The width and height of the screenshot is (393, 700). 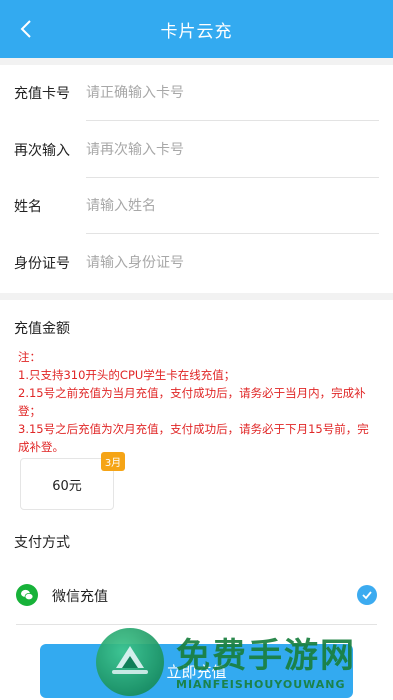 What do you see at coordinates (196, 671) in the screenshot?
I see `submit-recharge-button: 立即充值` at bounding box center [196, 671].